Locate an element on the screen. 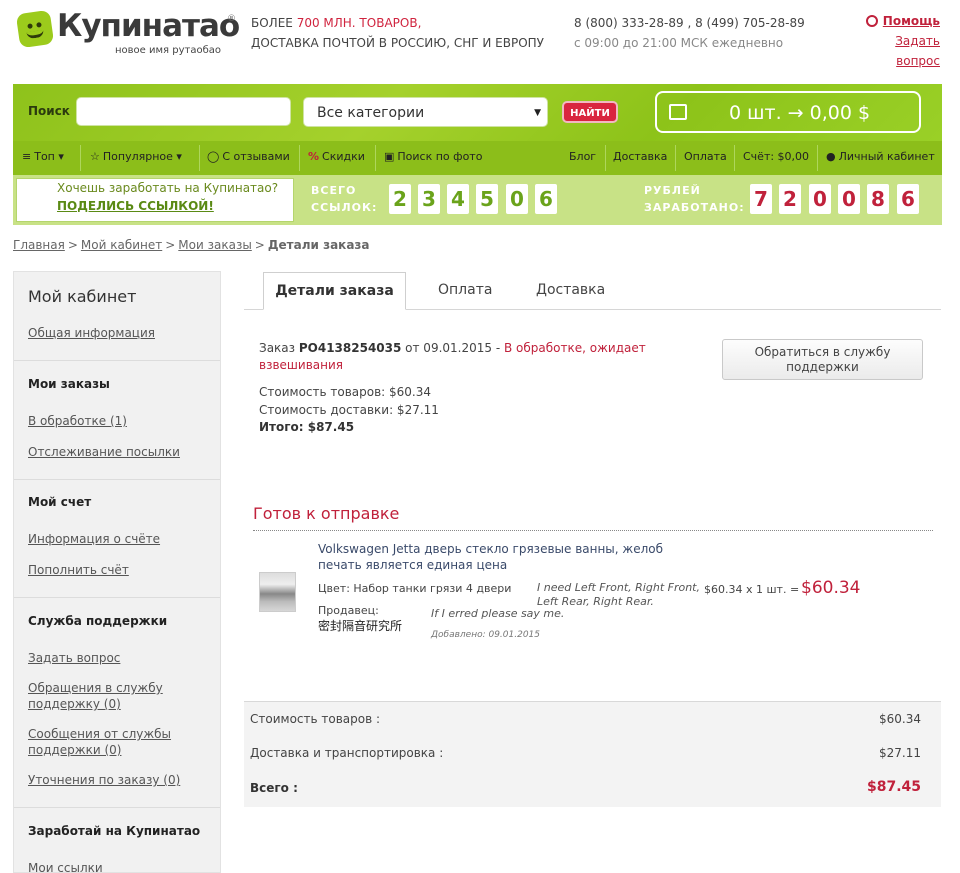 The width and height of the screenshot is (960, 873). breadcrumb-orders: Мои заказы is located at coordinates (215, 245).